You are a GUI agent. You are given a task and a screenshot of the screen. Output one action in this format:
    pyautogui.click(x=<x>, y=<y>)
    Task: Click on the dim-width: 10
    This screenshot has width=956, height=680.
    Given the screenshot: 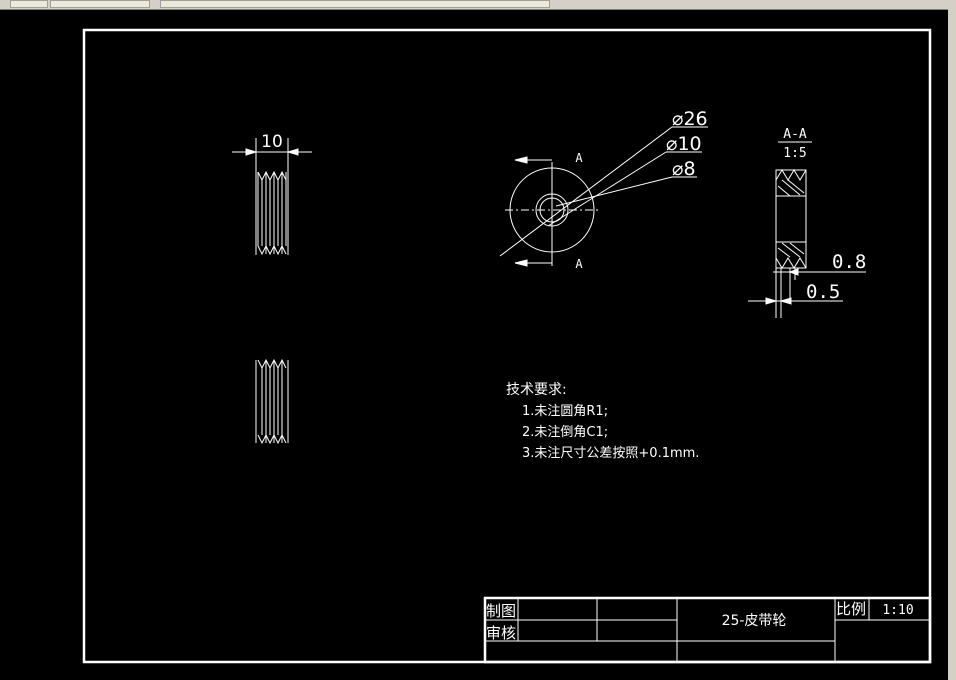 What is the action you would take?
    pyautogui.click(x=272, y=142)
    